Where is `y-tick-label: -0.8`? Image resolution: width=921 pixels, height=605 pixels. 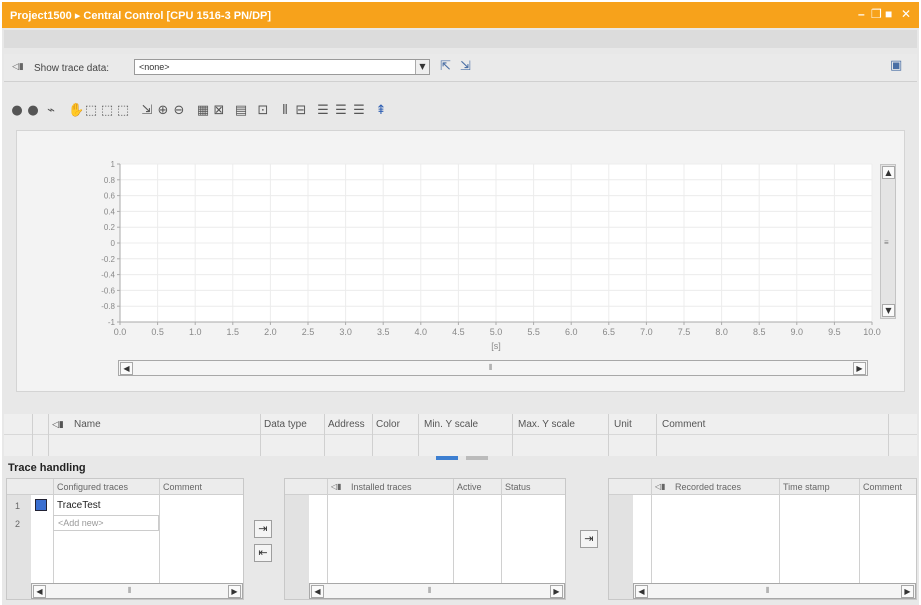
y-tick-label: -0.8 is located at coordinates (108, 306).